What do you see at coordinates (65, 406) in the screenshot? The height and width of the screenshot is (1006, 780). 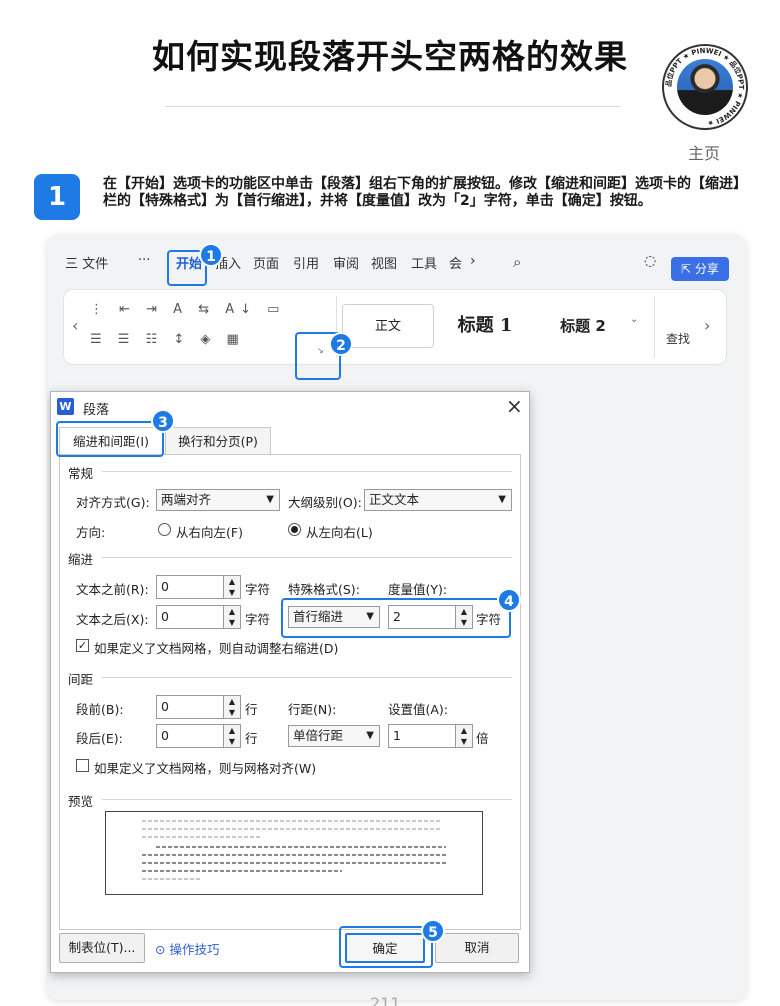 I see `wps-icon: W` at bounding box center [65, 406].